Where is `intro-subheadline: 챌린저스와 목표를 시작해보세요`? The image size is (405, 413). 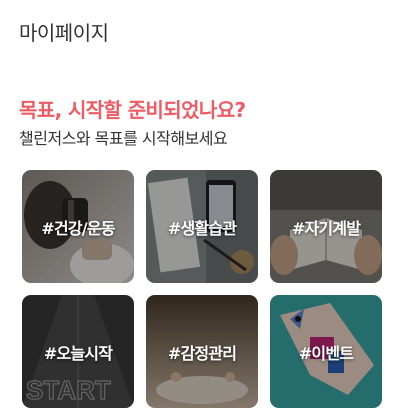 intro-subheadline: 챌린저스와 목표를 시작해보세요 is located at coordinates (123, 138).